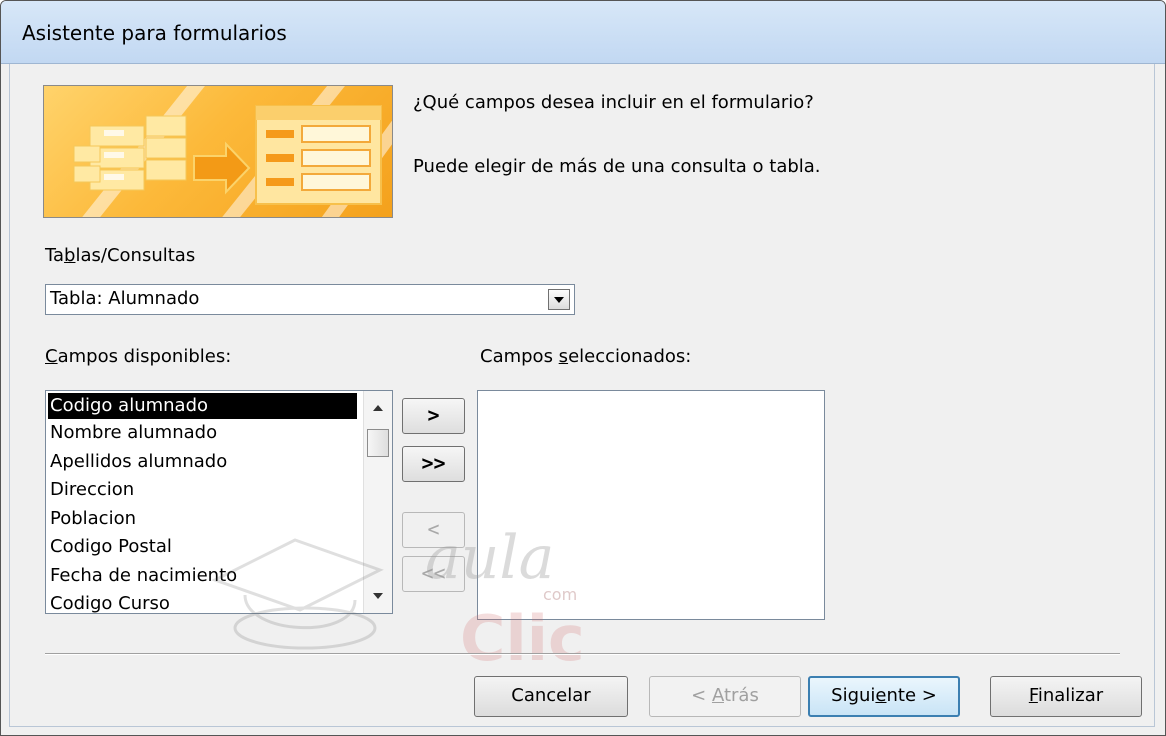 Image resolution: width=1166 pixels, height=736 pixels. Describe the element at coordinates (203, 433) in the screenshot. I see `list-item: Nombre alumnado` at that location.